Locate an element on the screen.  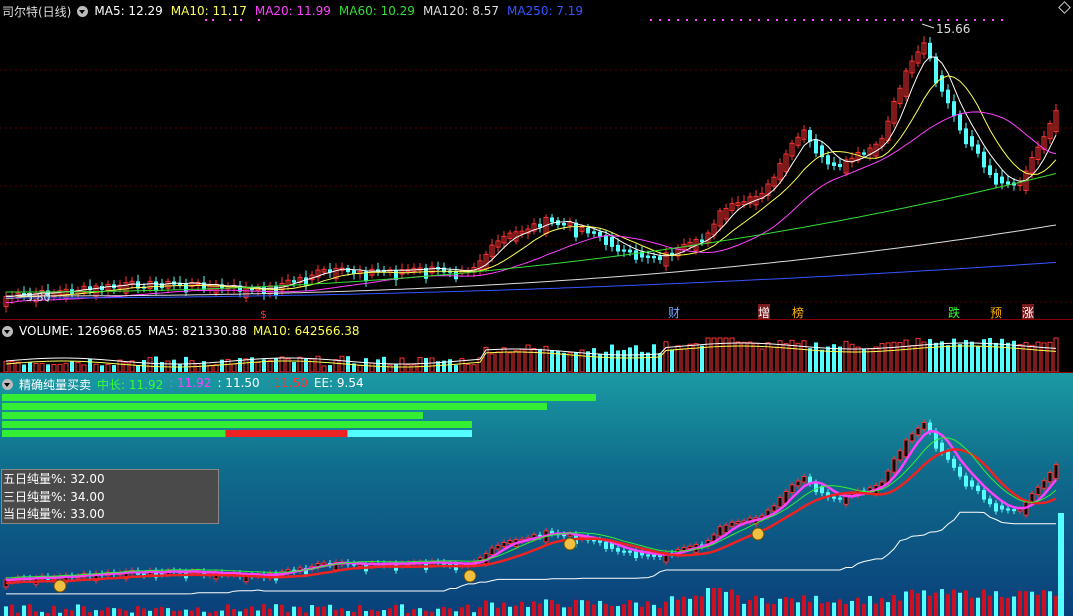
volume-ma10: MA10: 642566.38 is located at coordinates (306, 331).